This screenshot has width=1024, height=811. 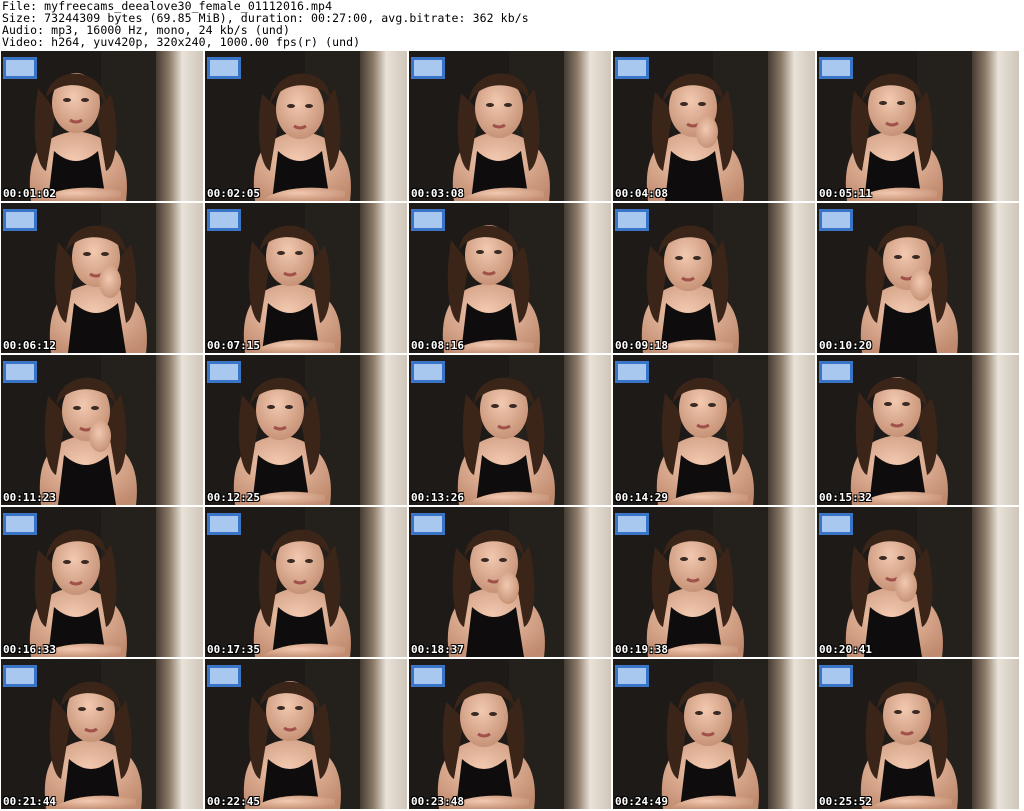 I want to click on thumbnail-timestamp: 00:19:38, so click(x=641, y=649).